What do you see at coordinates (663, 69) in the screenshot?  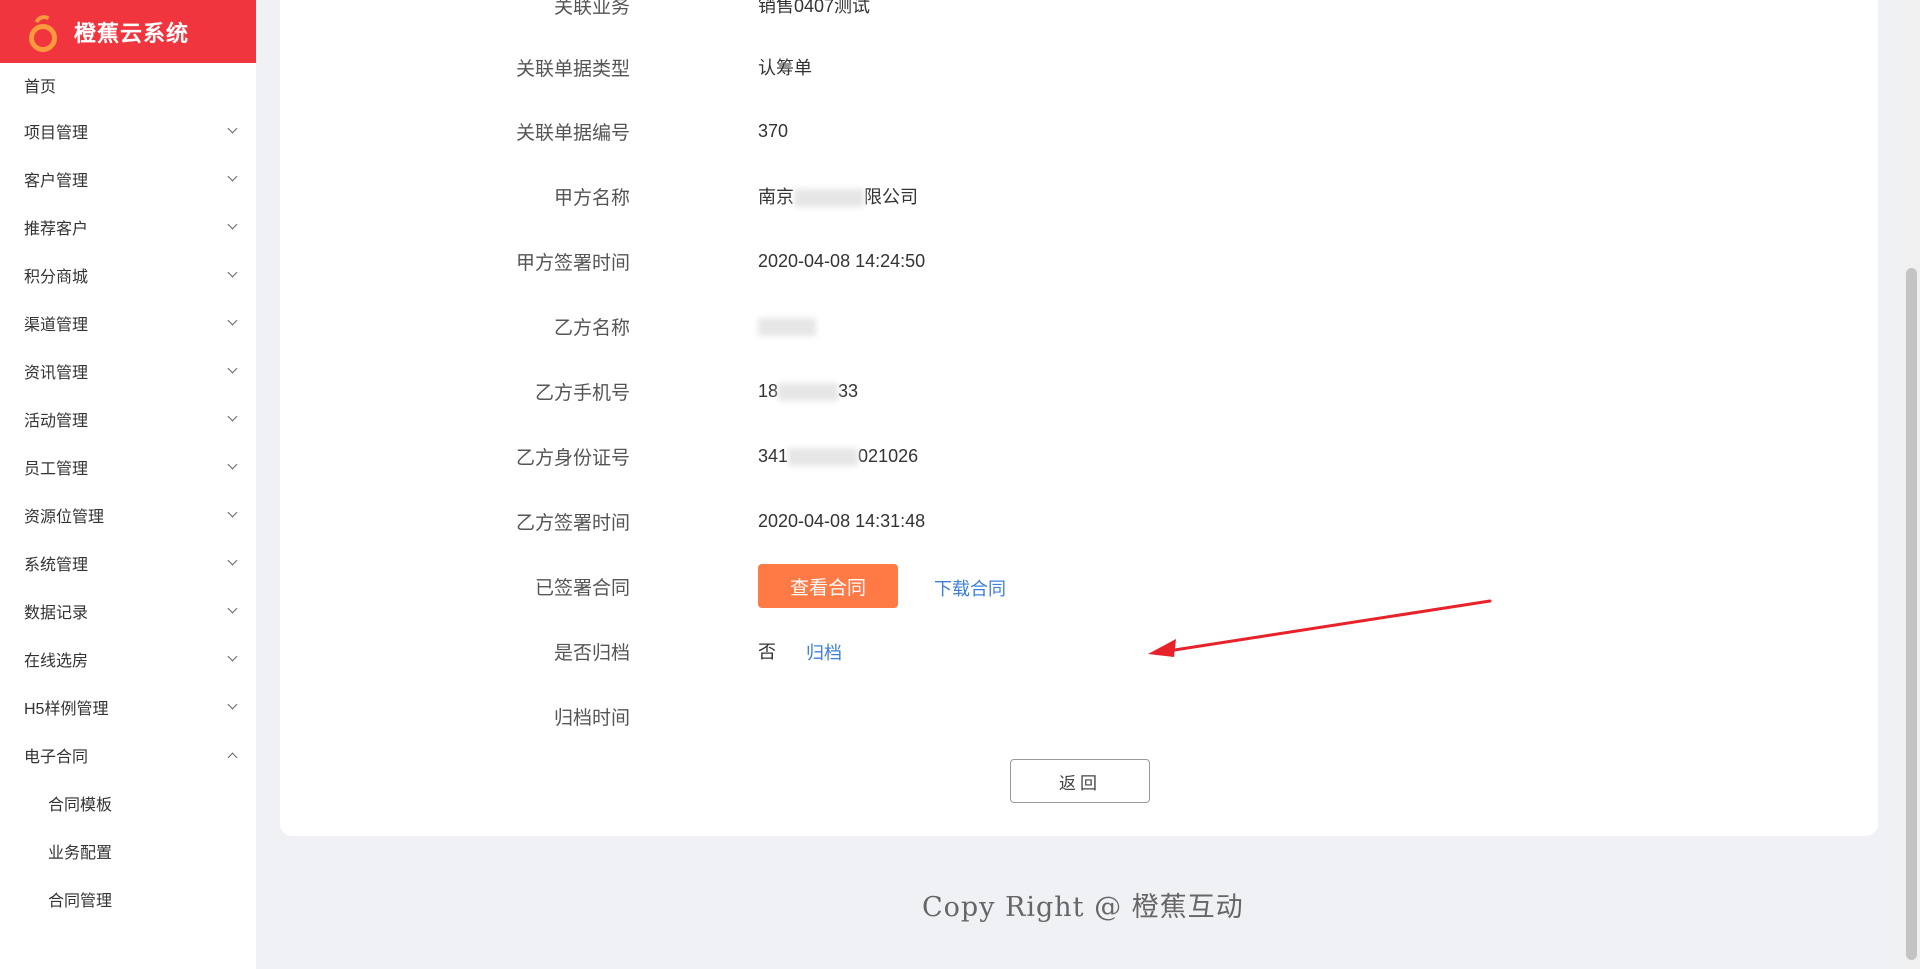 I see `detail-row-doc-type: 关联单据类型 认筹单` at bounding box center [663, 69].